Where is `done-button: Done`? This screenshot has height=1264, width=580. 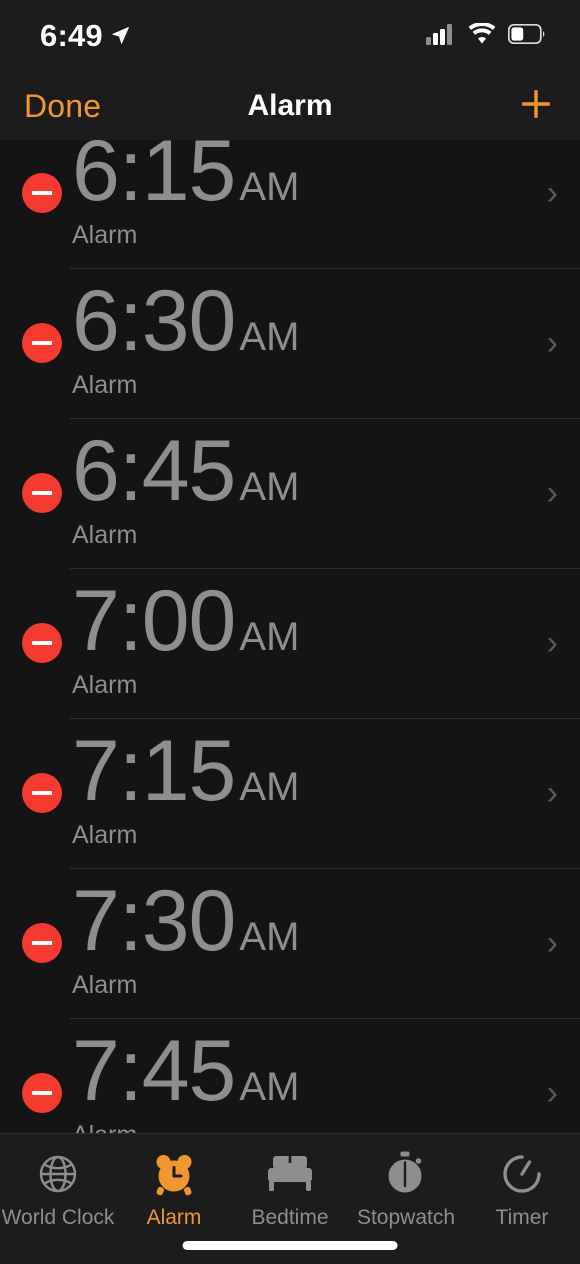 done-button: Done is located at coordinates (62, 106).